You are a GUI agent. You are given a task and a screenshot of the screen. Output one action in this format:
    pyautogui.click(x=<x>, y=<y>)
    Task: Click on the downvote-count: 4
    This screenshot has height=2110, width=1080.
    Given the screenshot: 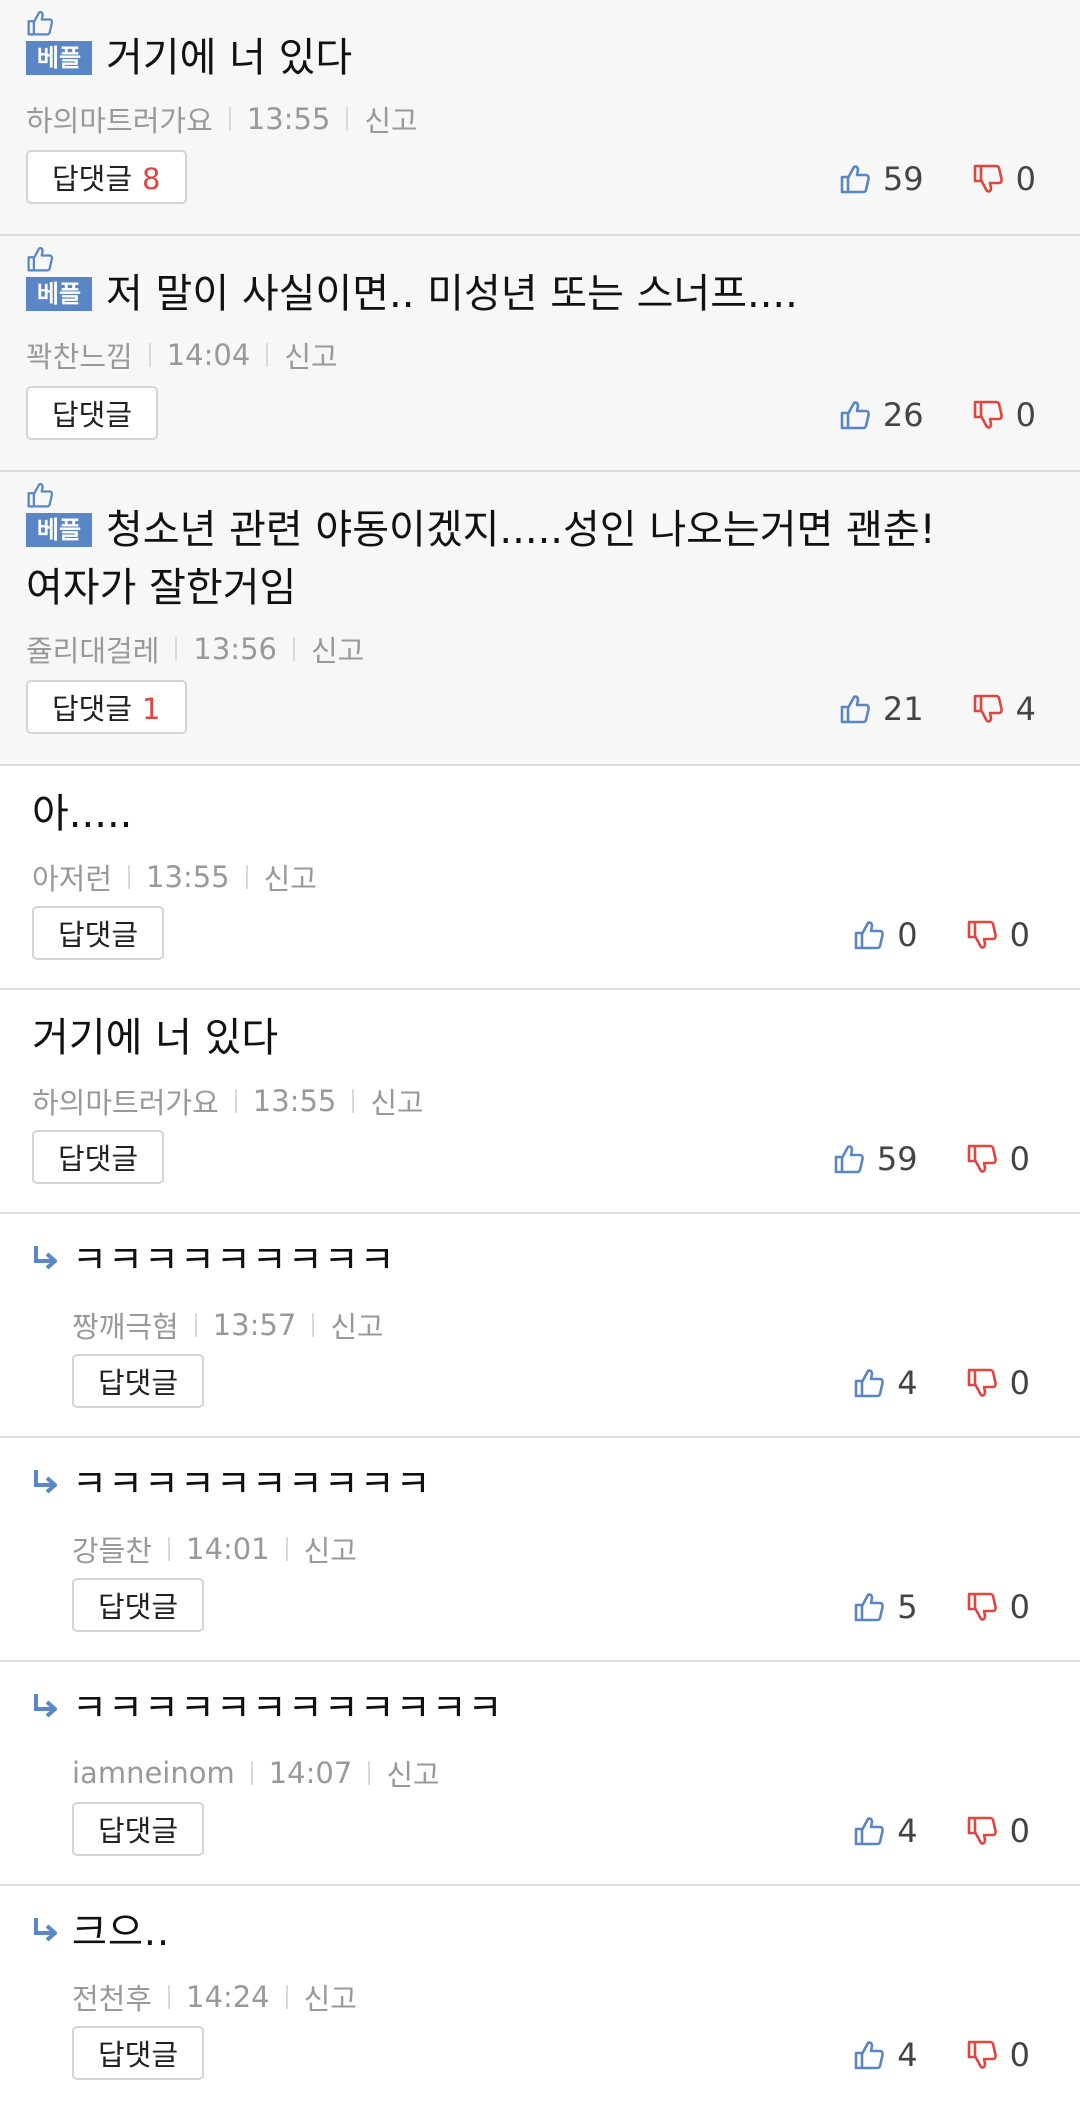 What is the action you would take?
    pyautogui.click(x=1025, y=709)
    